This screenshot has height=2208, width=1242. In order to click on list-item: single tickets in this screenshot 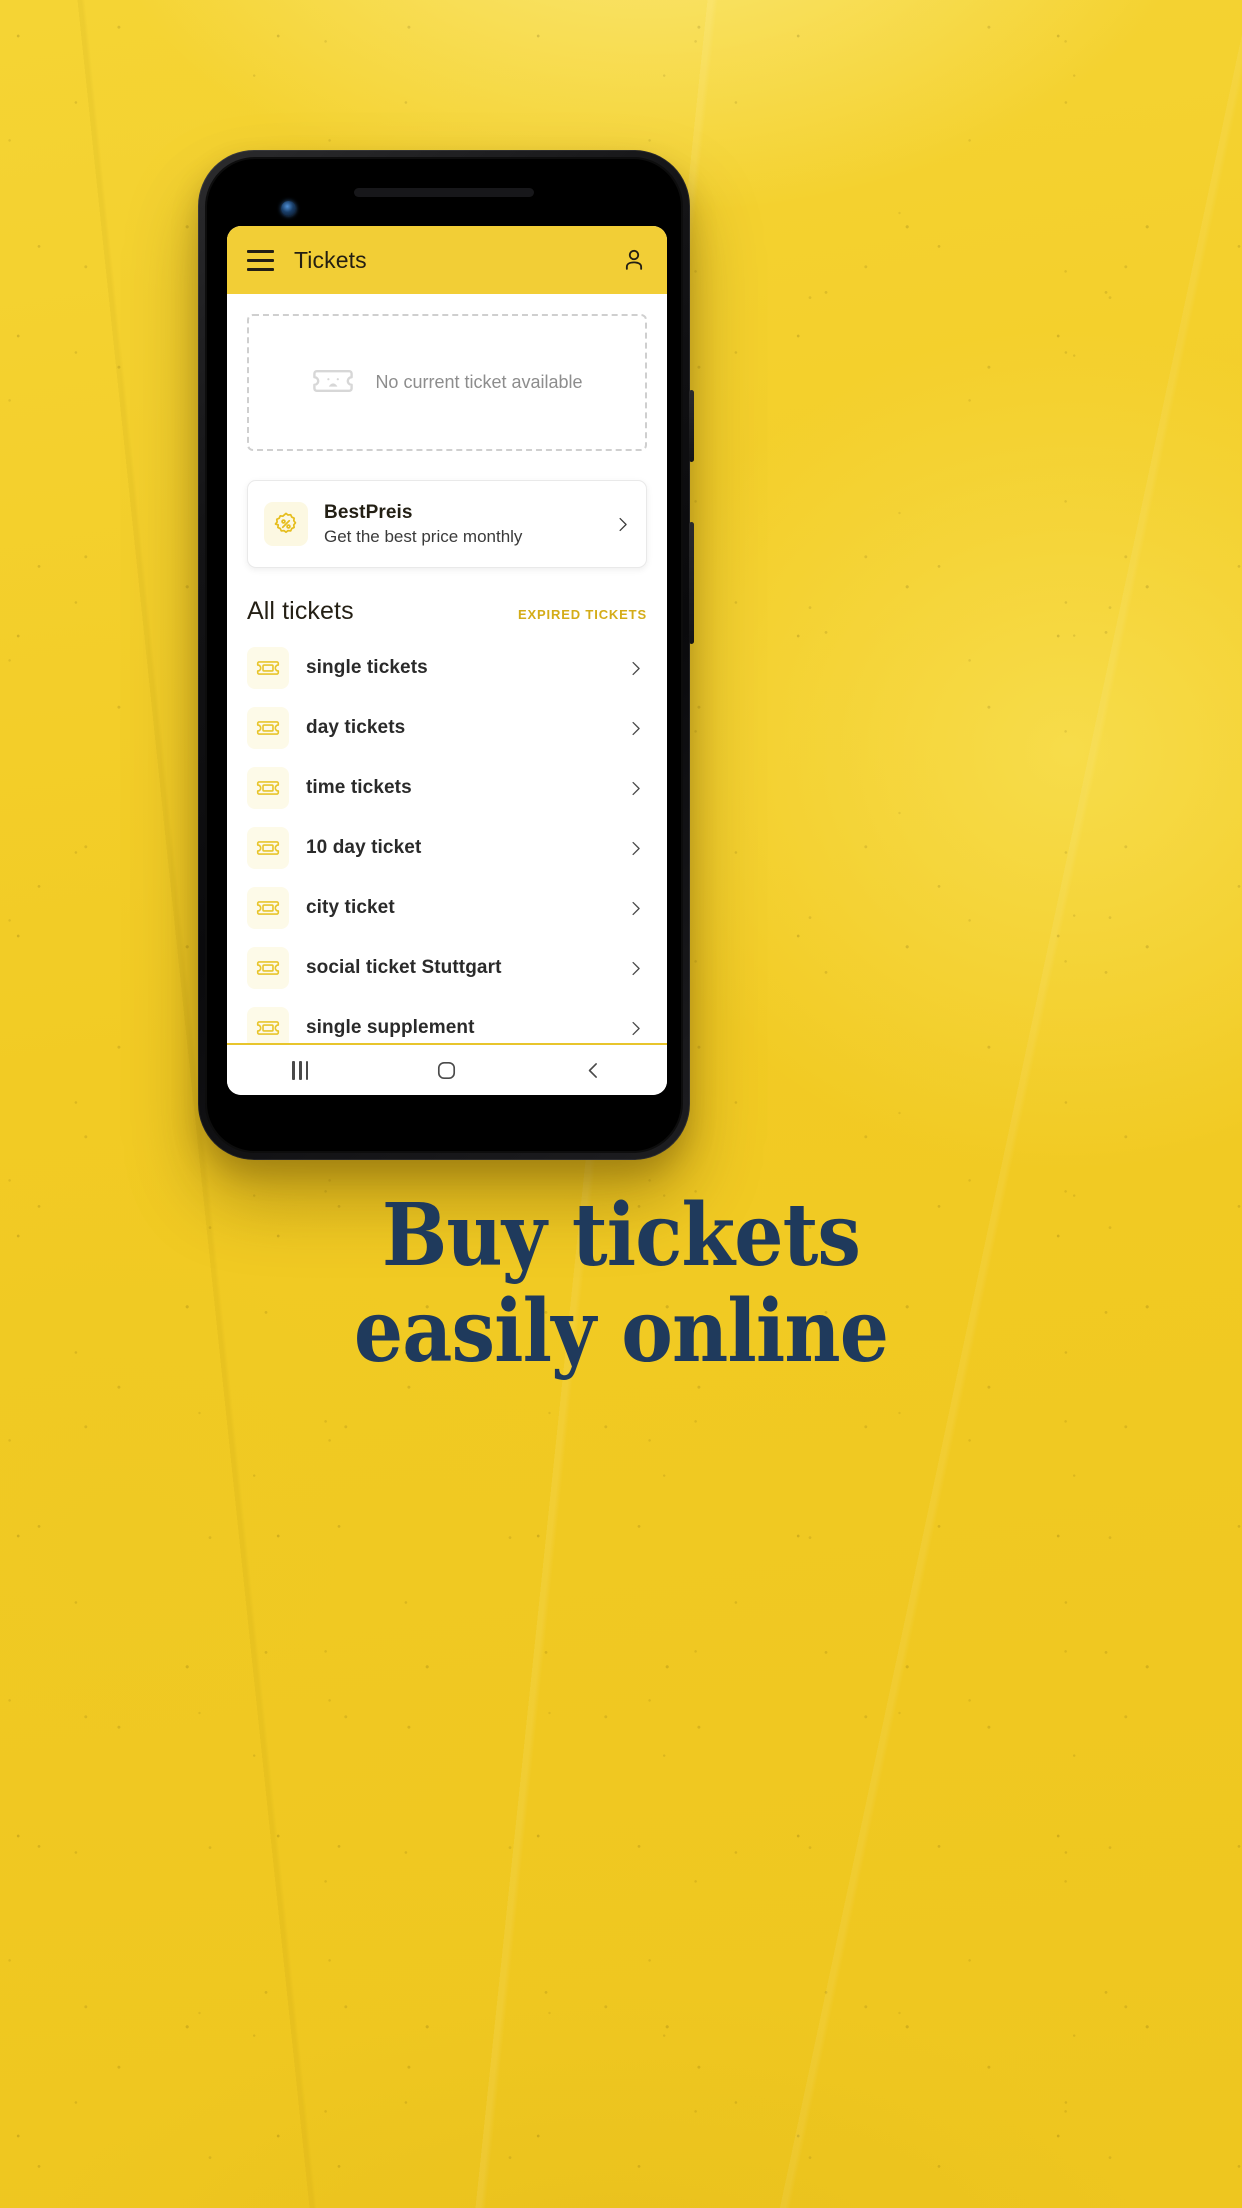, I will do `click(447, 668)`.